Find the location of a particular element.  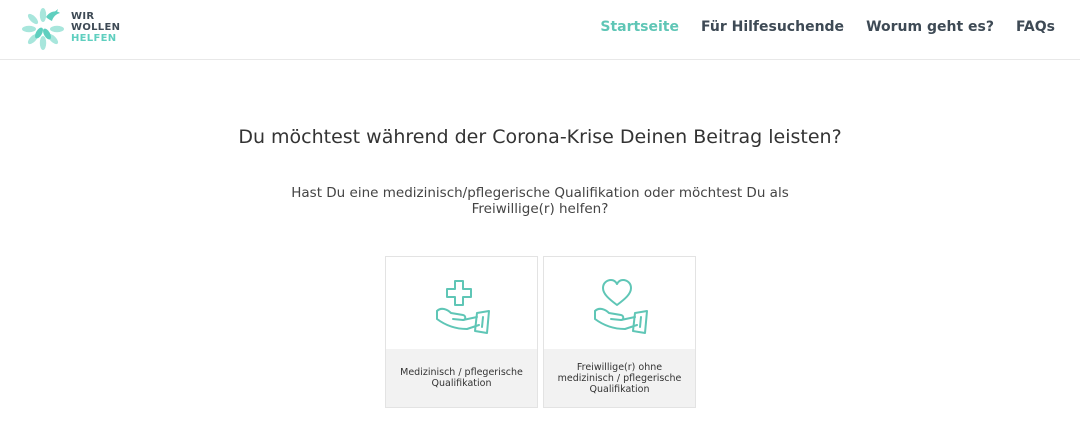

site-logo: WIR WOLLEN HELFEN is located at coordinates (82, 29).